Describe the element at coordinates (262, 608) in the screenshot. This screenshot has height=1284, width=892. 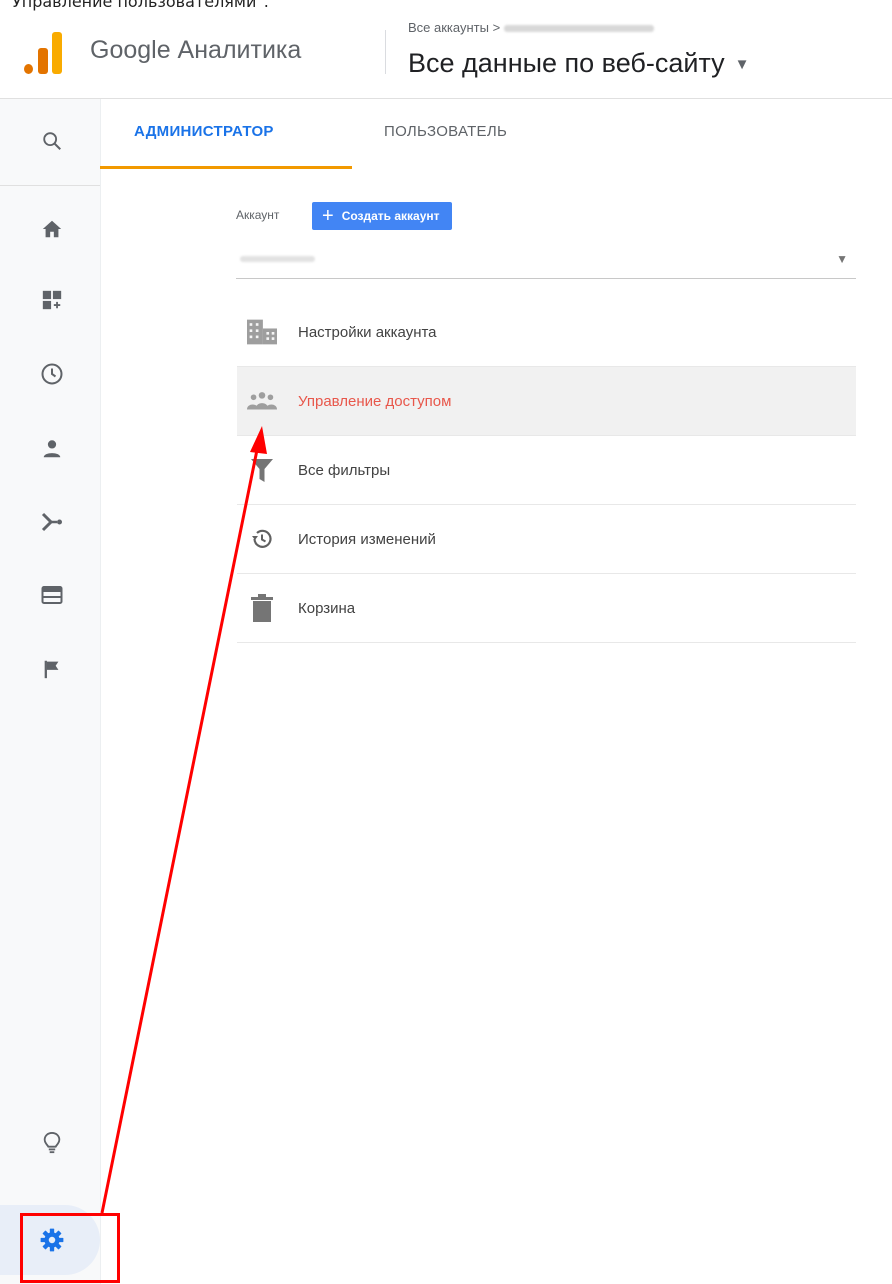
I see `trash-icon` at that location.